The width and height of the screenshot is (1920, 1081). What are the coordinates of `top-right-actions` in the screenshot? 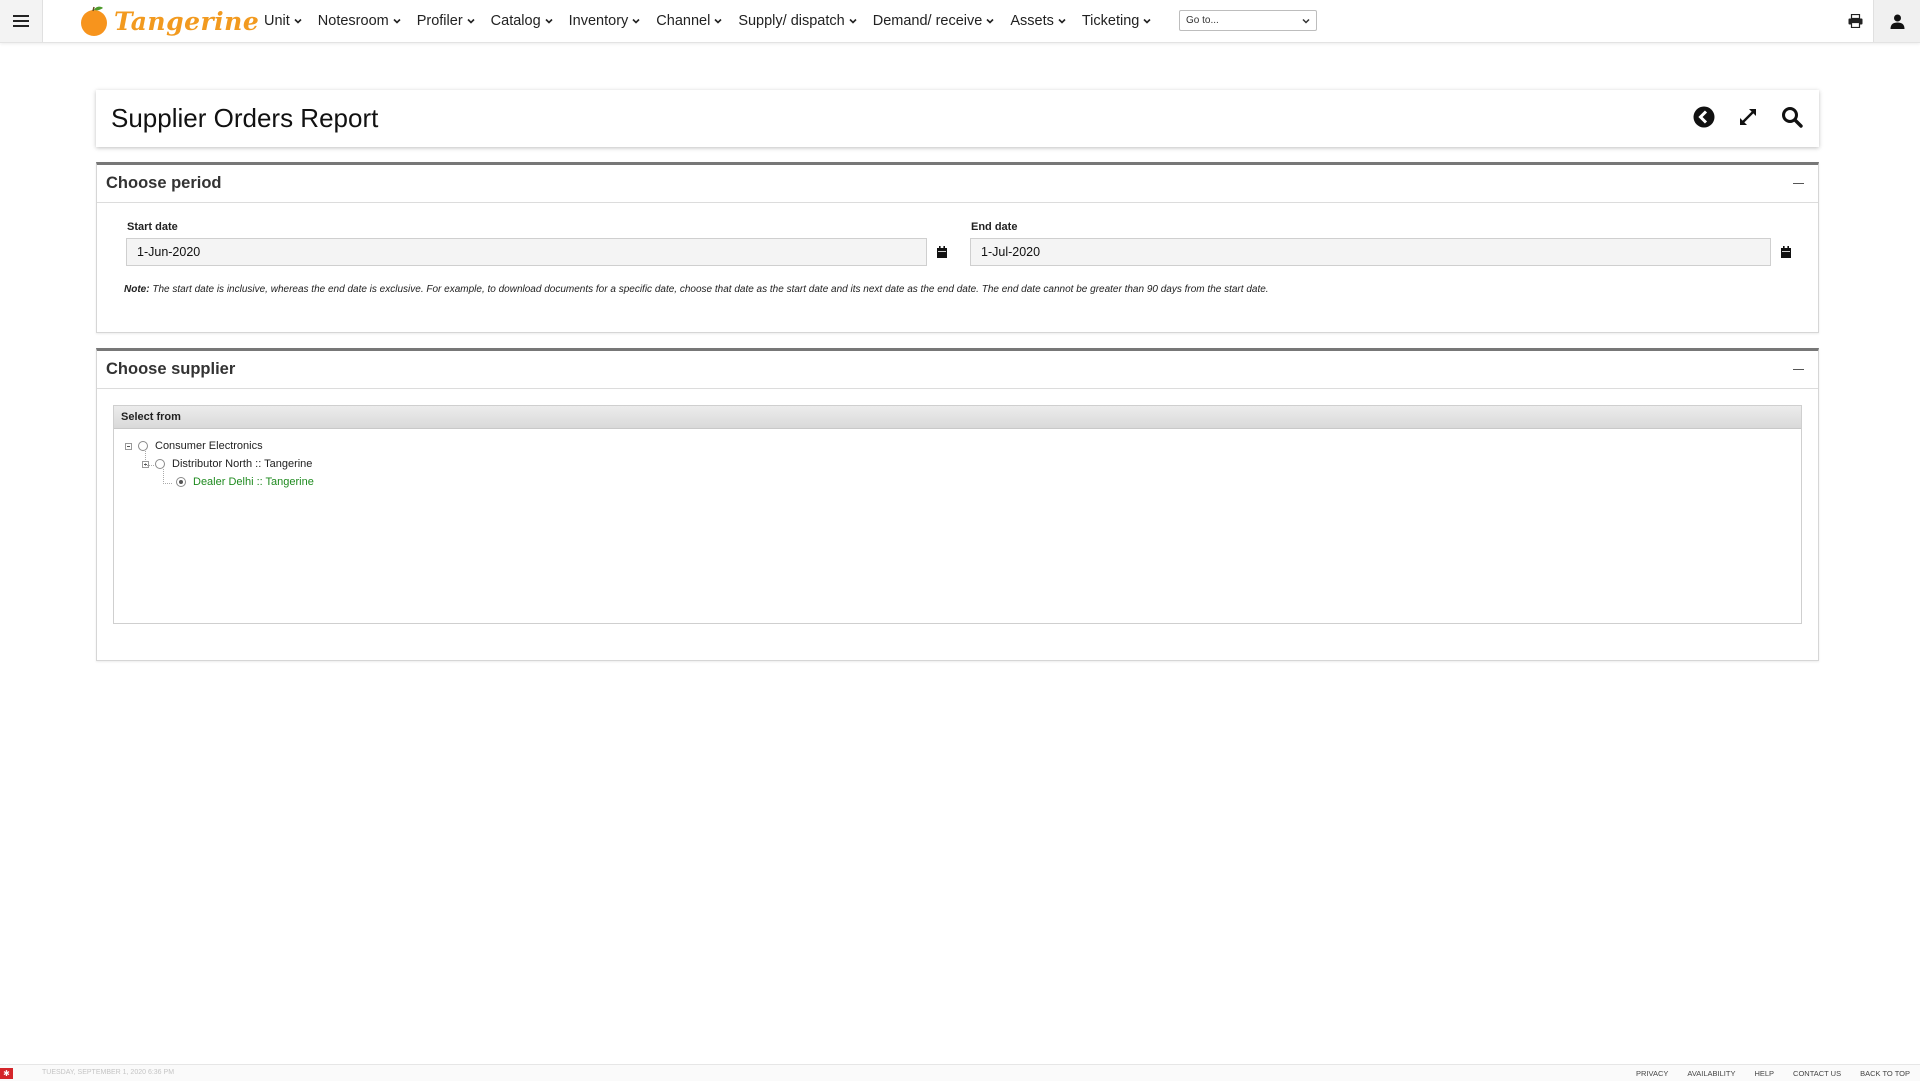 It's located at (1878, 21).